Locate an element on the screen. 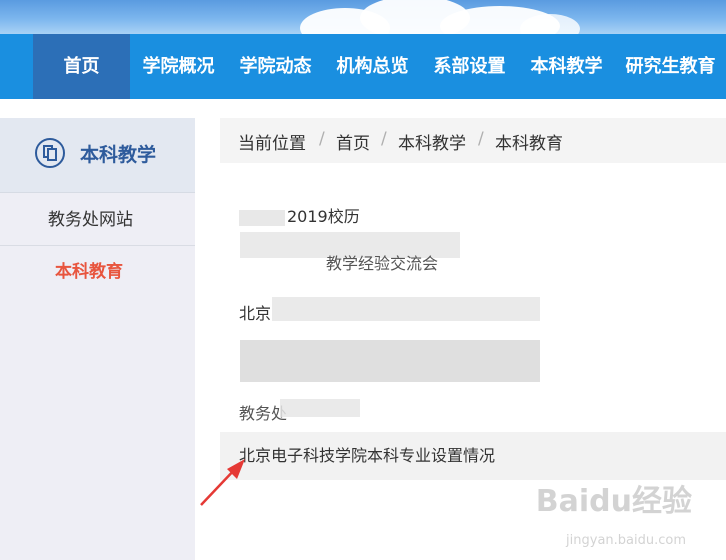 The width and height of the screenshot is (726, 560). nav-item-overview: 学院概况 is located at coordinates (178, 66).